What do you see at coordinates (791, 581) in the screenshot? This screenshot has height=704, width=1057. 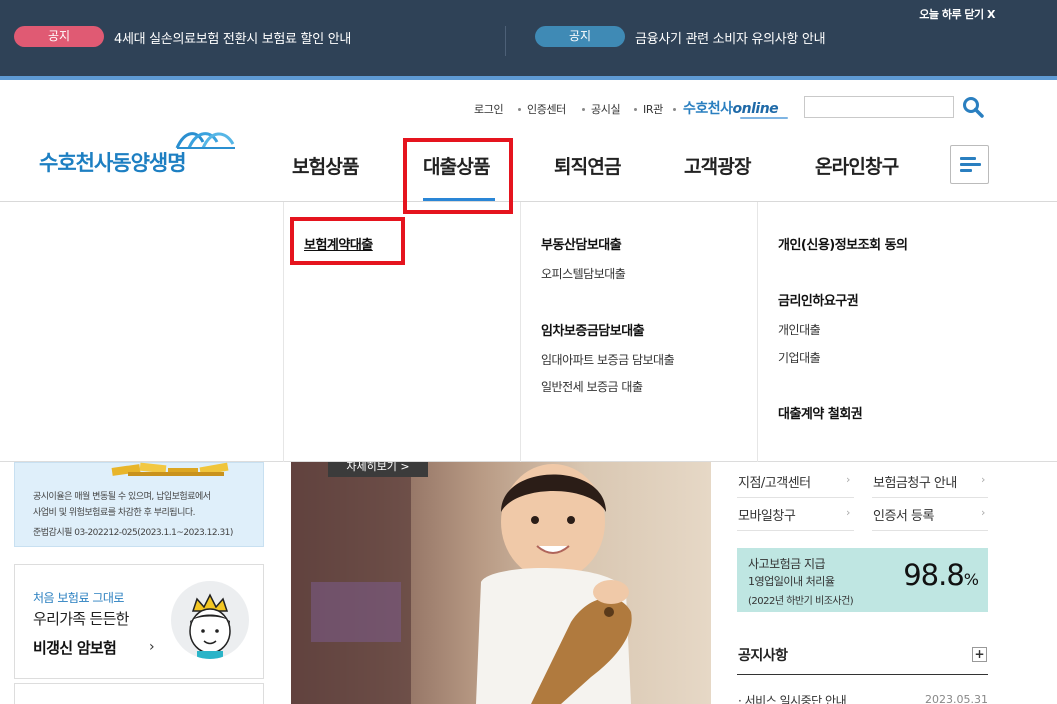 I see `claim-stat-label: 1영업일이내 처리율` at bounding box center [791, 581].